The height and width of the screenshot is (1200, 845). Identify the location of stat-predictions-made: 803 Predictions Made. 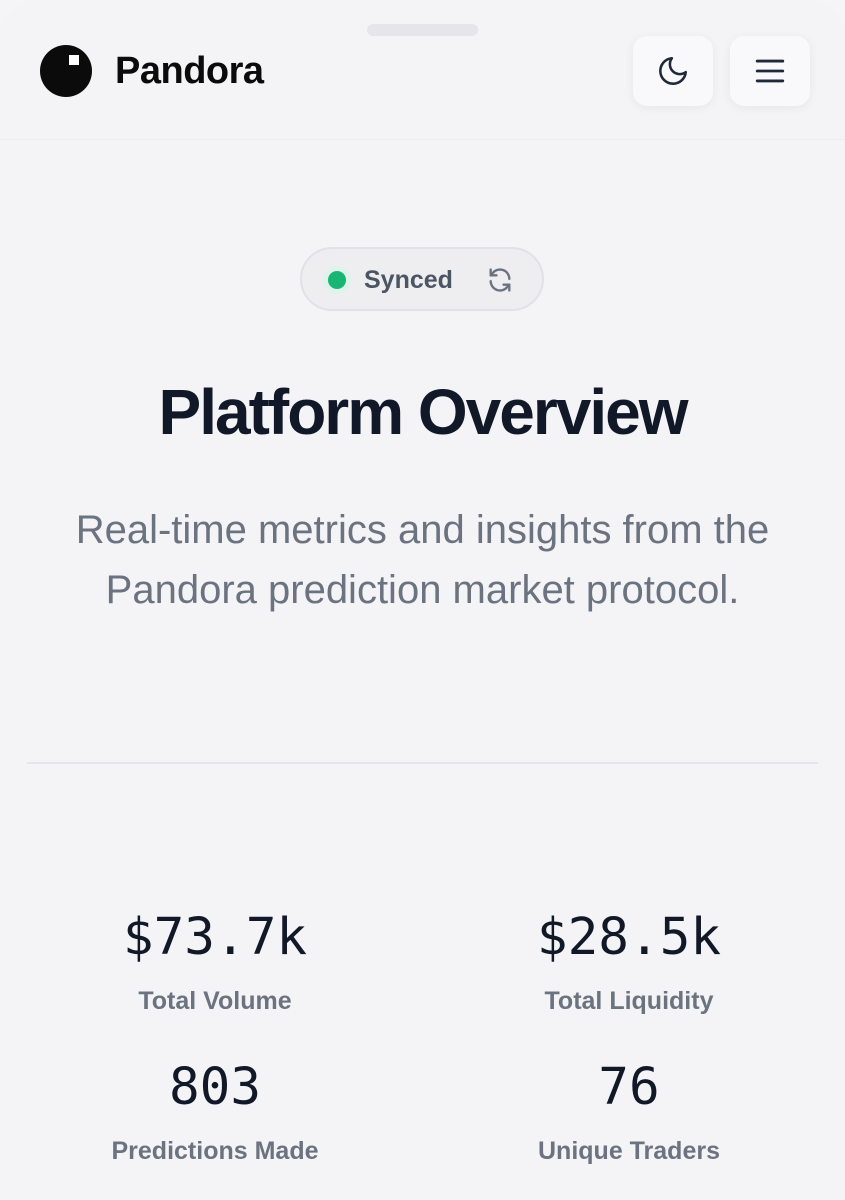
(215, 1112).